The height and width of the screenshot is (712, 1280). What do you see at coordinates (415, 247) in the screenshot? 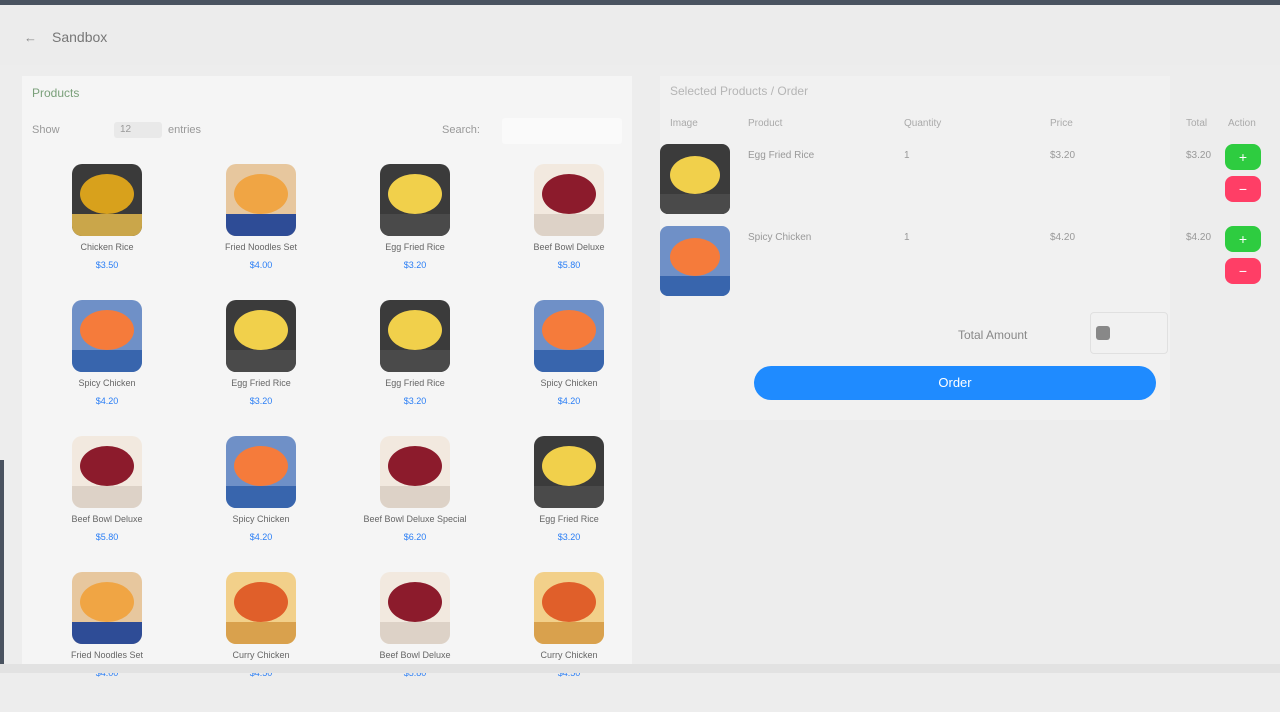
I see `product-name: Egg Fried Rice` at bounding box center [415, 247].